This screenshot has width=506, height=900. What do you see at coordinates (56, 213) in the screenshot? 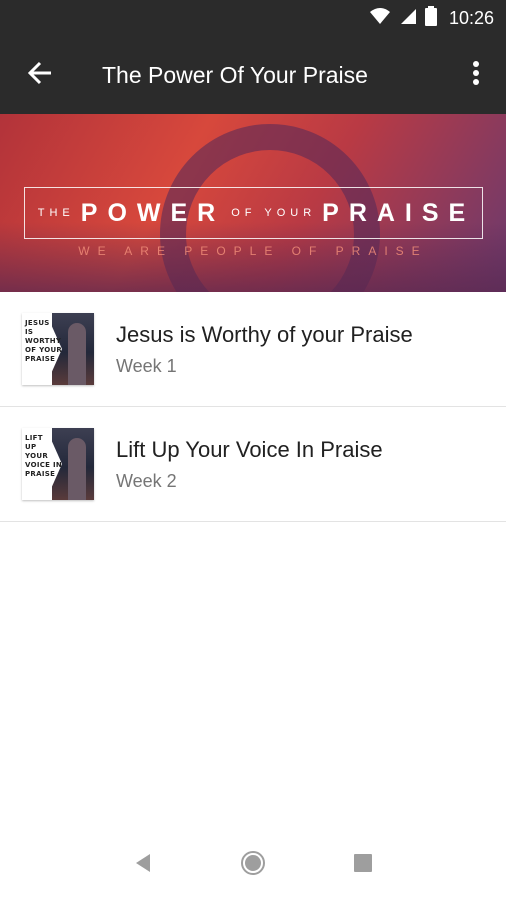
I see `banner-the: THE` at bounding box center [56, 213].